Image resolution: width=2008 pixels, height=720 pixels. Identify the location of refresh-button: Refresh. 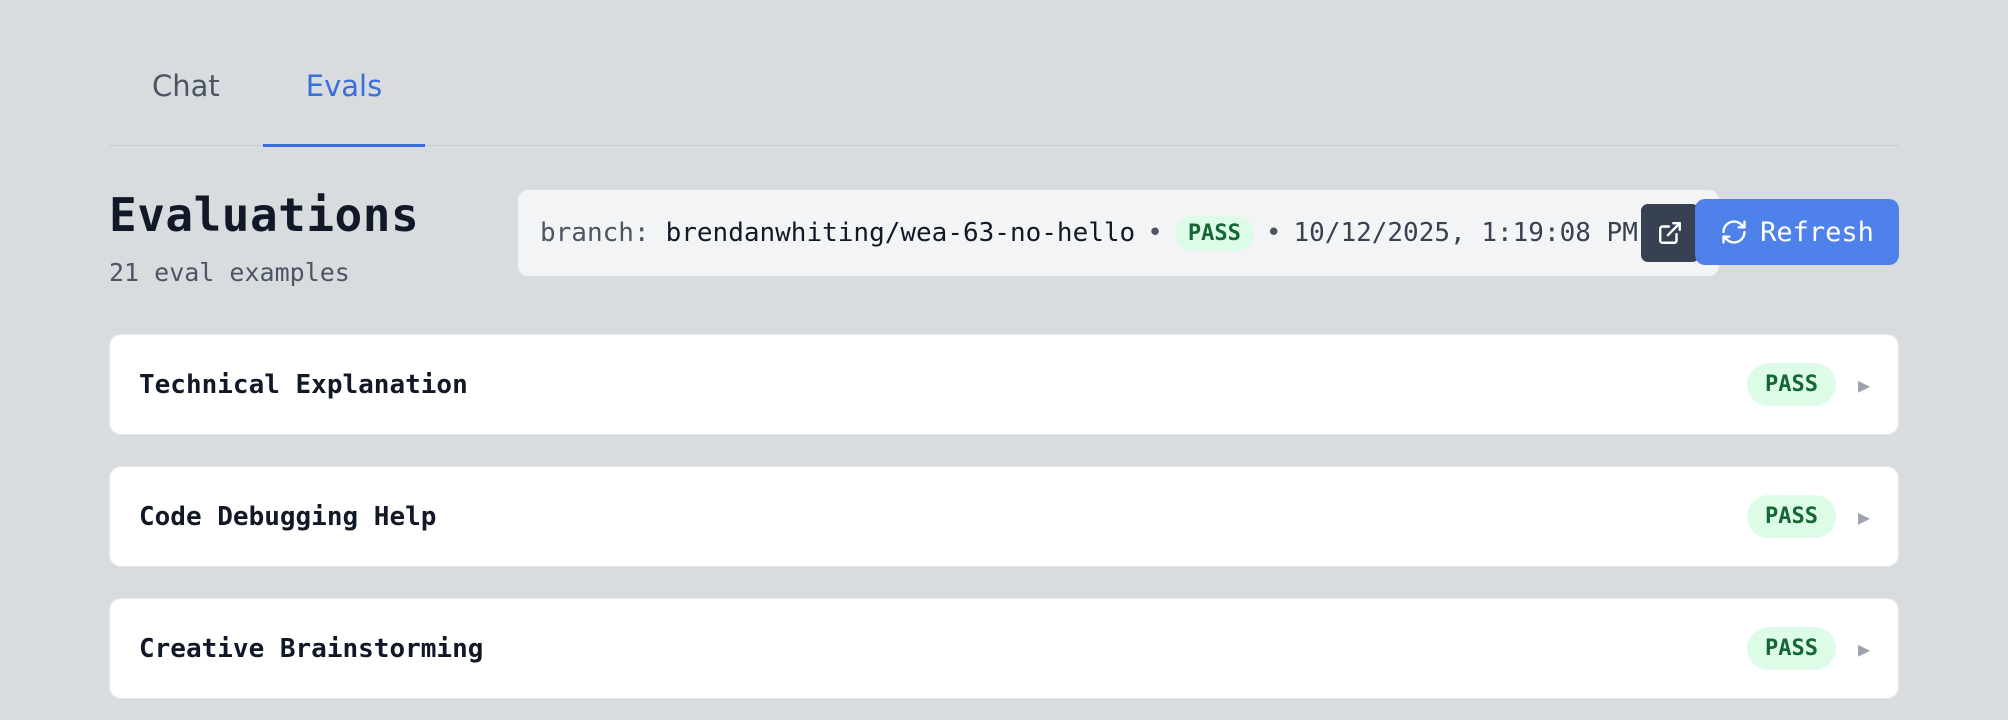
(1797, 232).